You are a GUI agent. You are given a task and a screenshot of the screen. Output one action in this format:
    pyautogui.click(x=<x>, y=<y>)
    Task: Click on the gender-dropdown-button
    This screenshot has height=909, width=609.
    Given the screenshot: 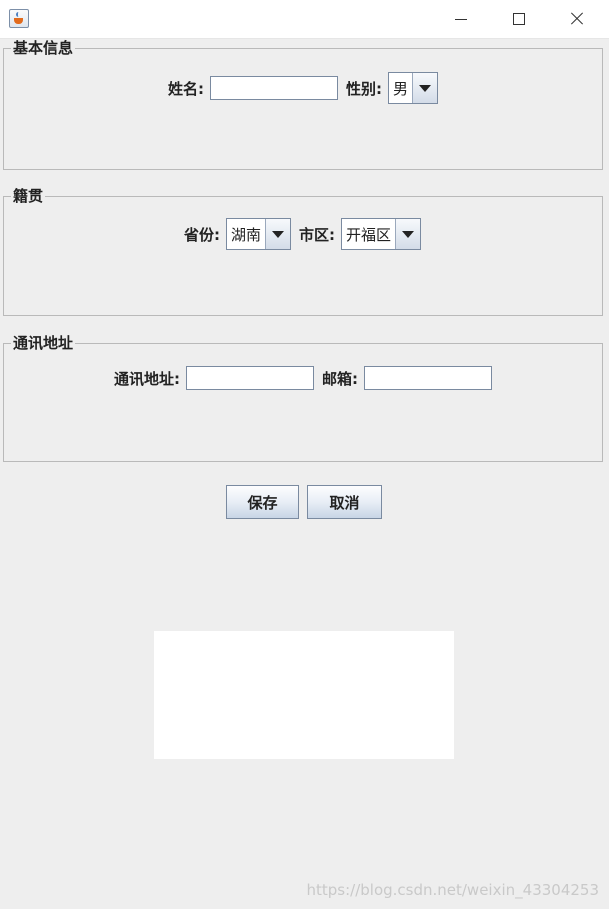 What is the action you would take?
    pyautogui.click(x=425, y=88)
    